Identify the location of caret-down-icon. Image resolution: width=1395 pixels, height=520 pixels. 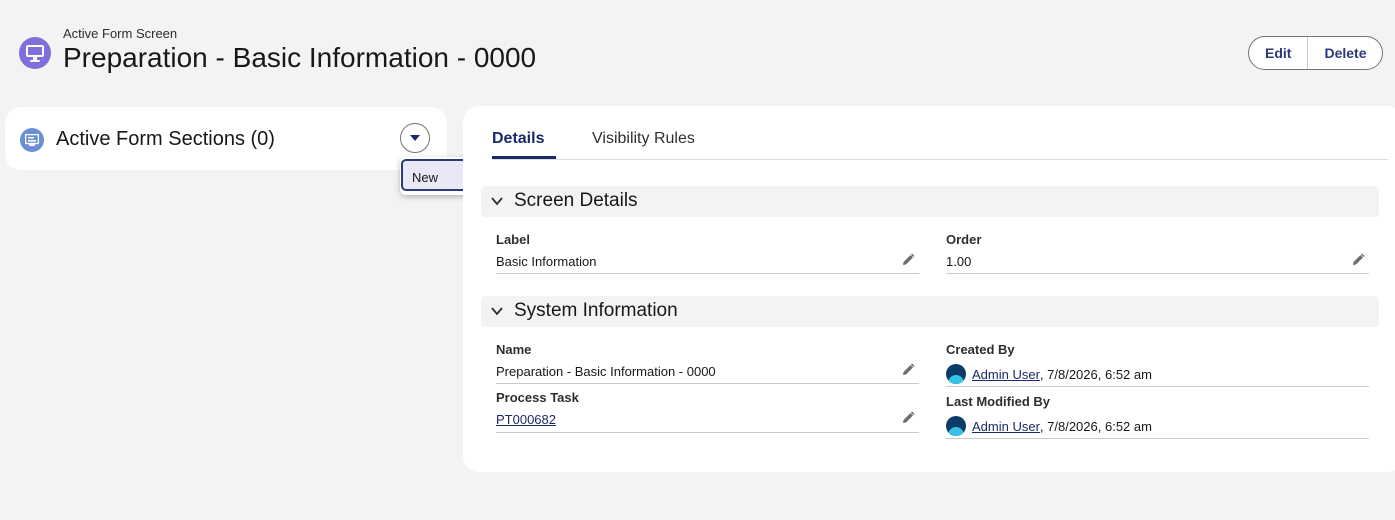
(415, 138).